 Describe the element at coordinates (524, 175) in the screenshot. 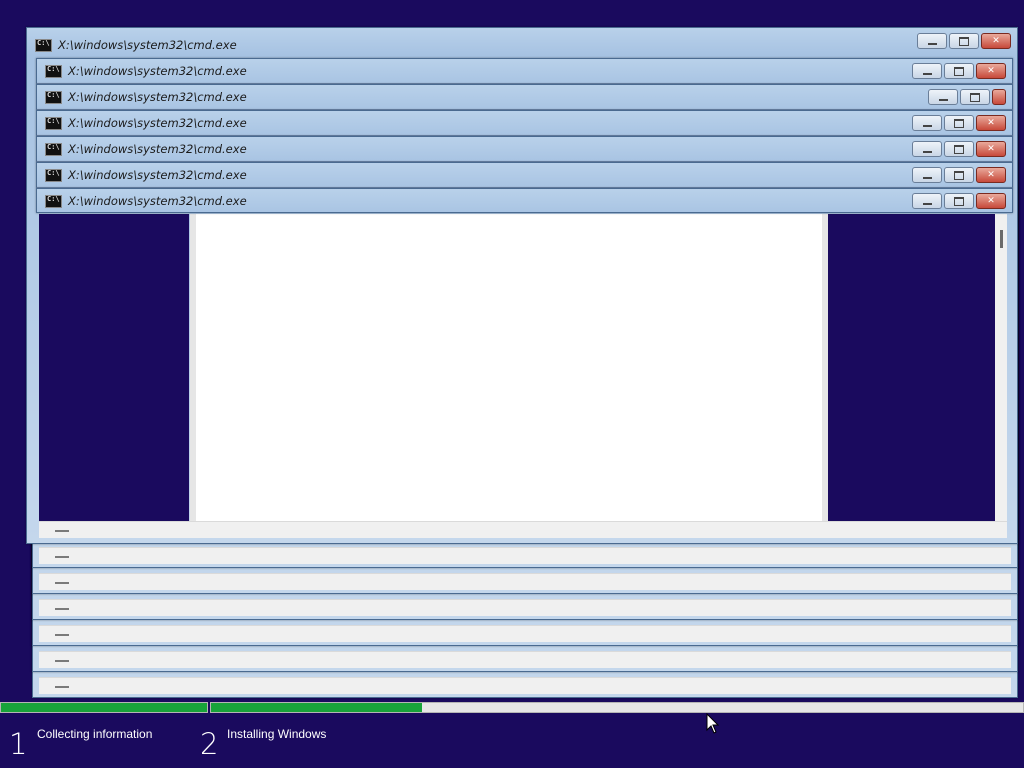

I see `cmd-titlebar-6: C:\ X:\windows\system32\cmd.exe ✕` at that location.